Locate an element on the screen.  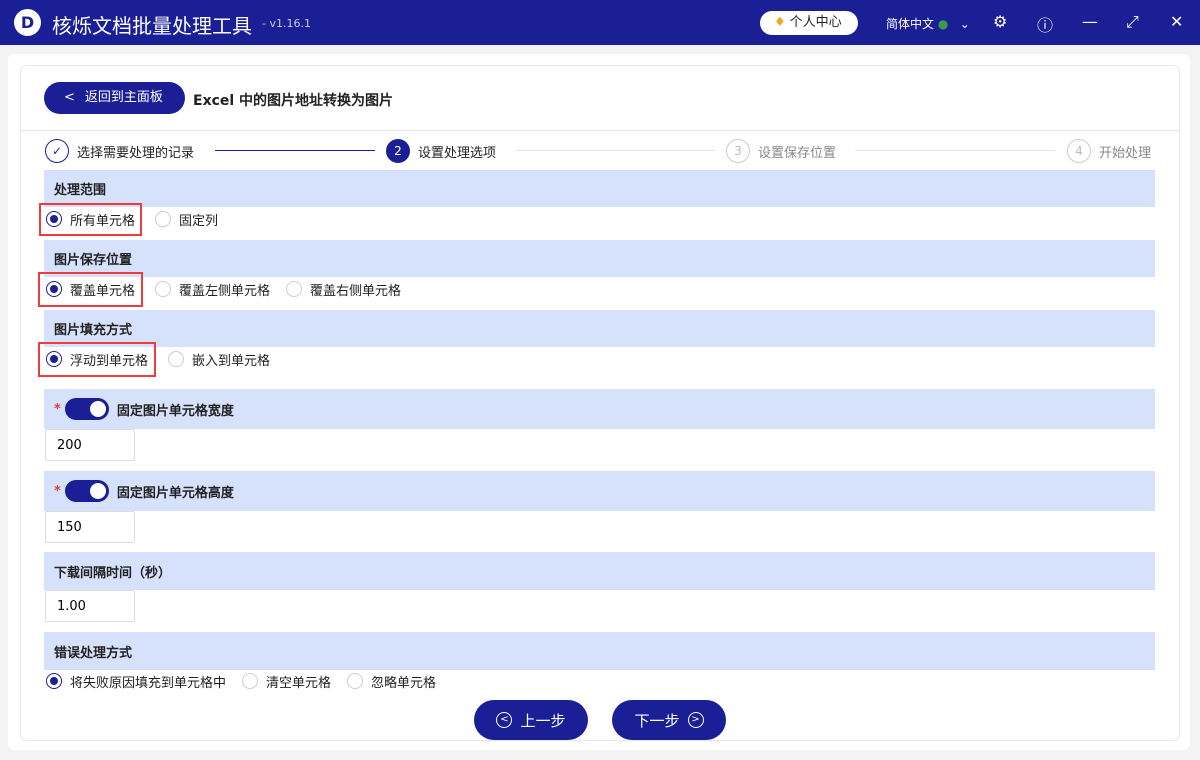
chevron-right-circle-icon: > is located at coordinates (695, 720).